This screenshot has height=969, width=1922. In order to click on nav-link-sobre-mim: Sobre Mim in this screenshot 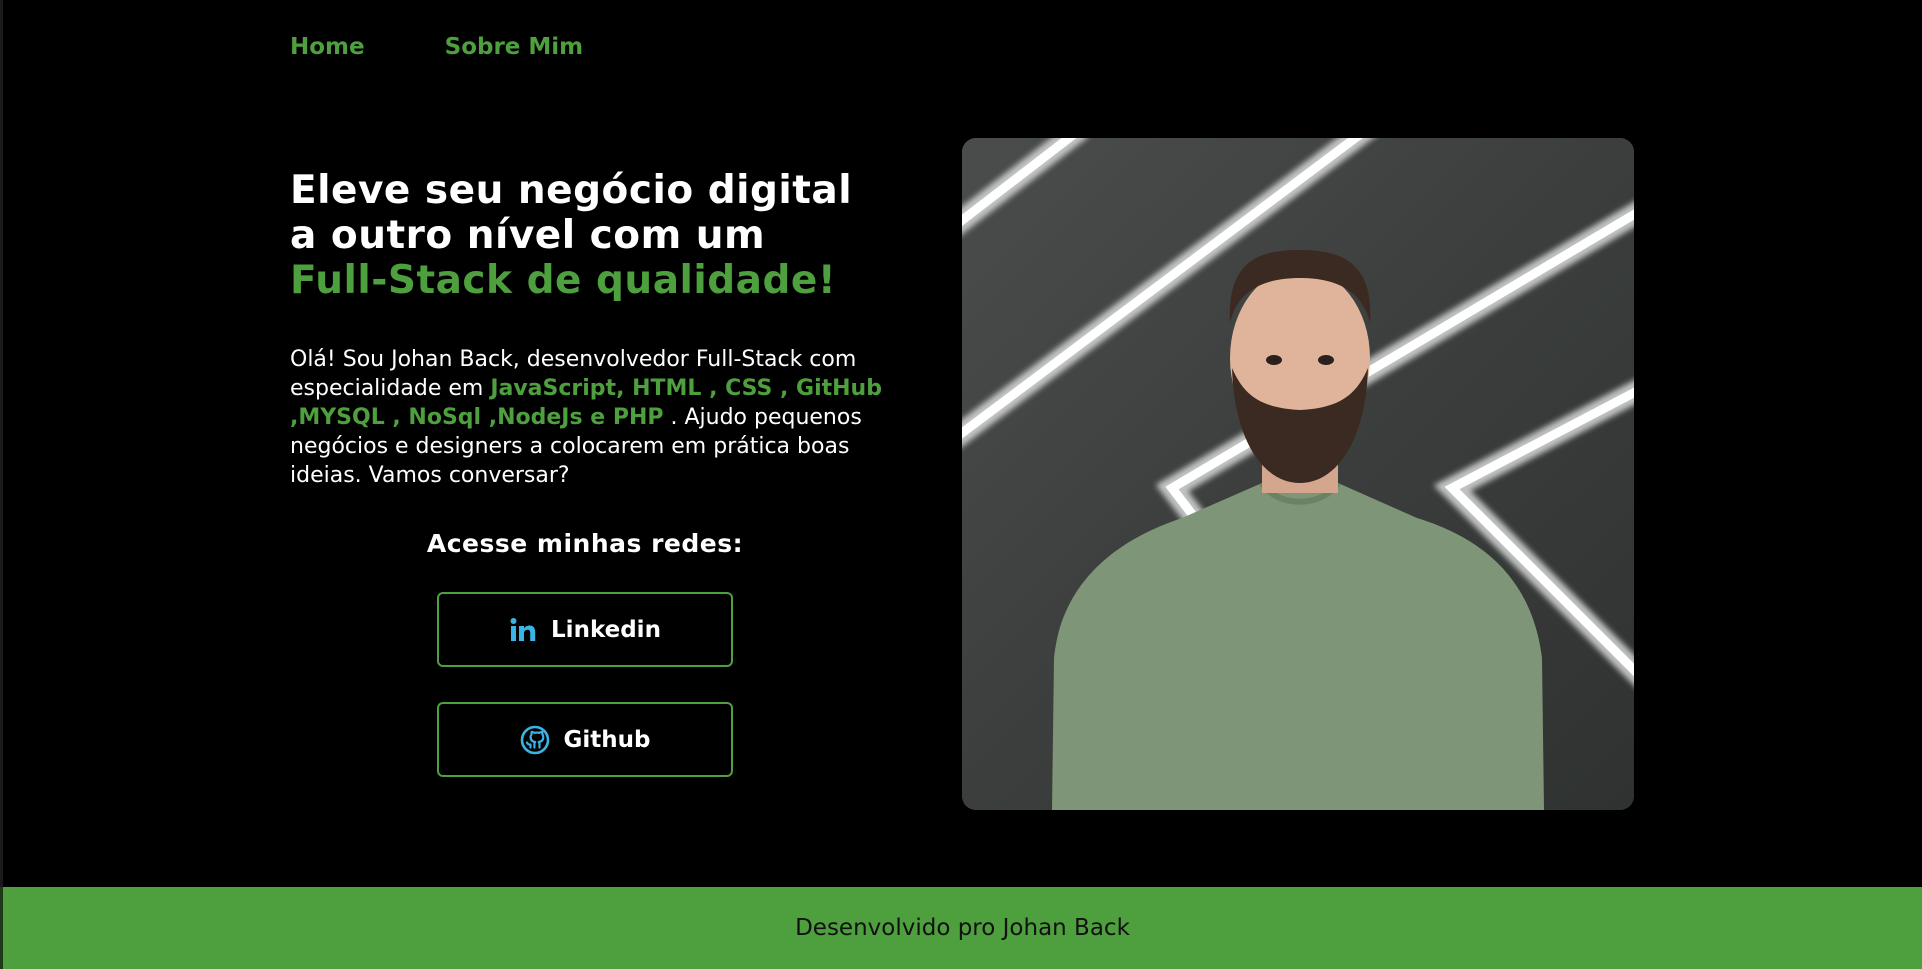, I will do `click(514, 47)`.